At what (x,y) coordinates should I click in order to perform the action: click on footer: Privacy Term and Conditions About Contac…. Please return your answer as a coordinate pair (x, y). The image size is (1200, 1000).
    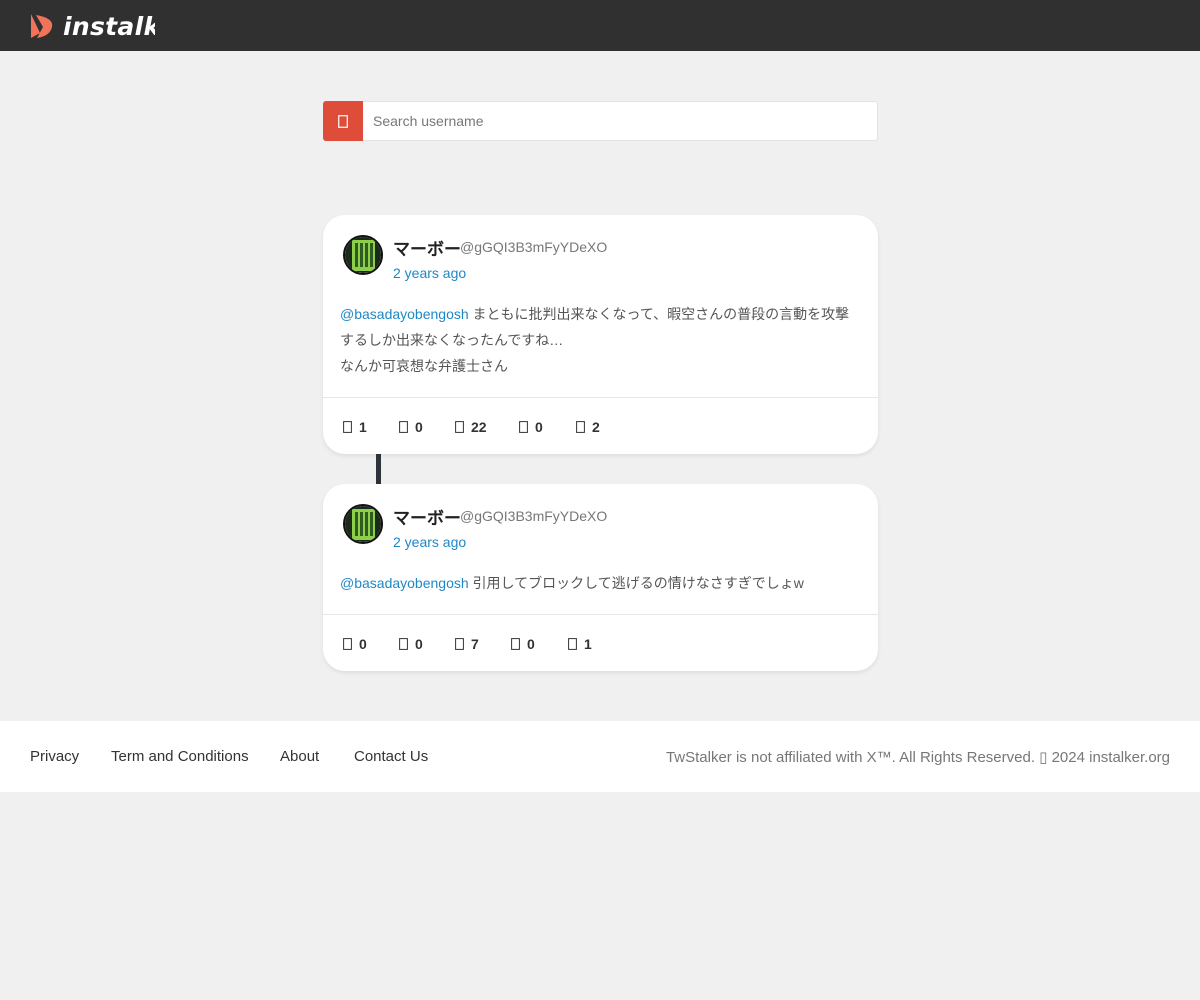
    Looking at the image, I should click on (600, 756).